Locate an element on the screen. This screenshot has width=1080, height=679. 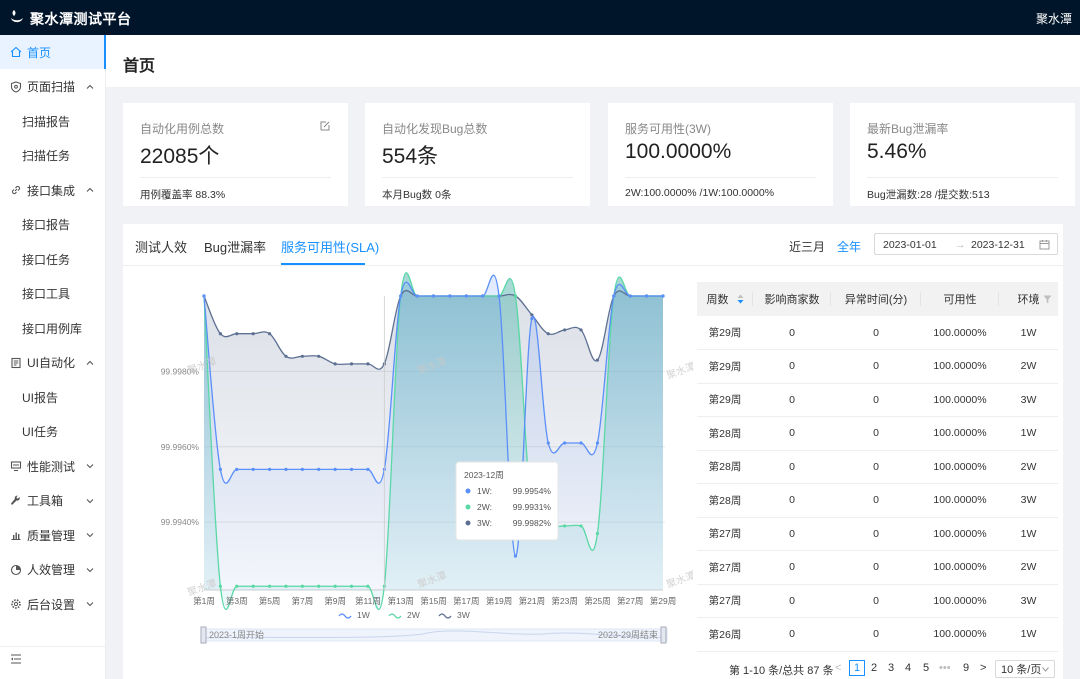
next-page-button: > is located at coordinates (983, 668).